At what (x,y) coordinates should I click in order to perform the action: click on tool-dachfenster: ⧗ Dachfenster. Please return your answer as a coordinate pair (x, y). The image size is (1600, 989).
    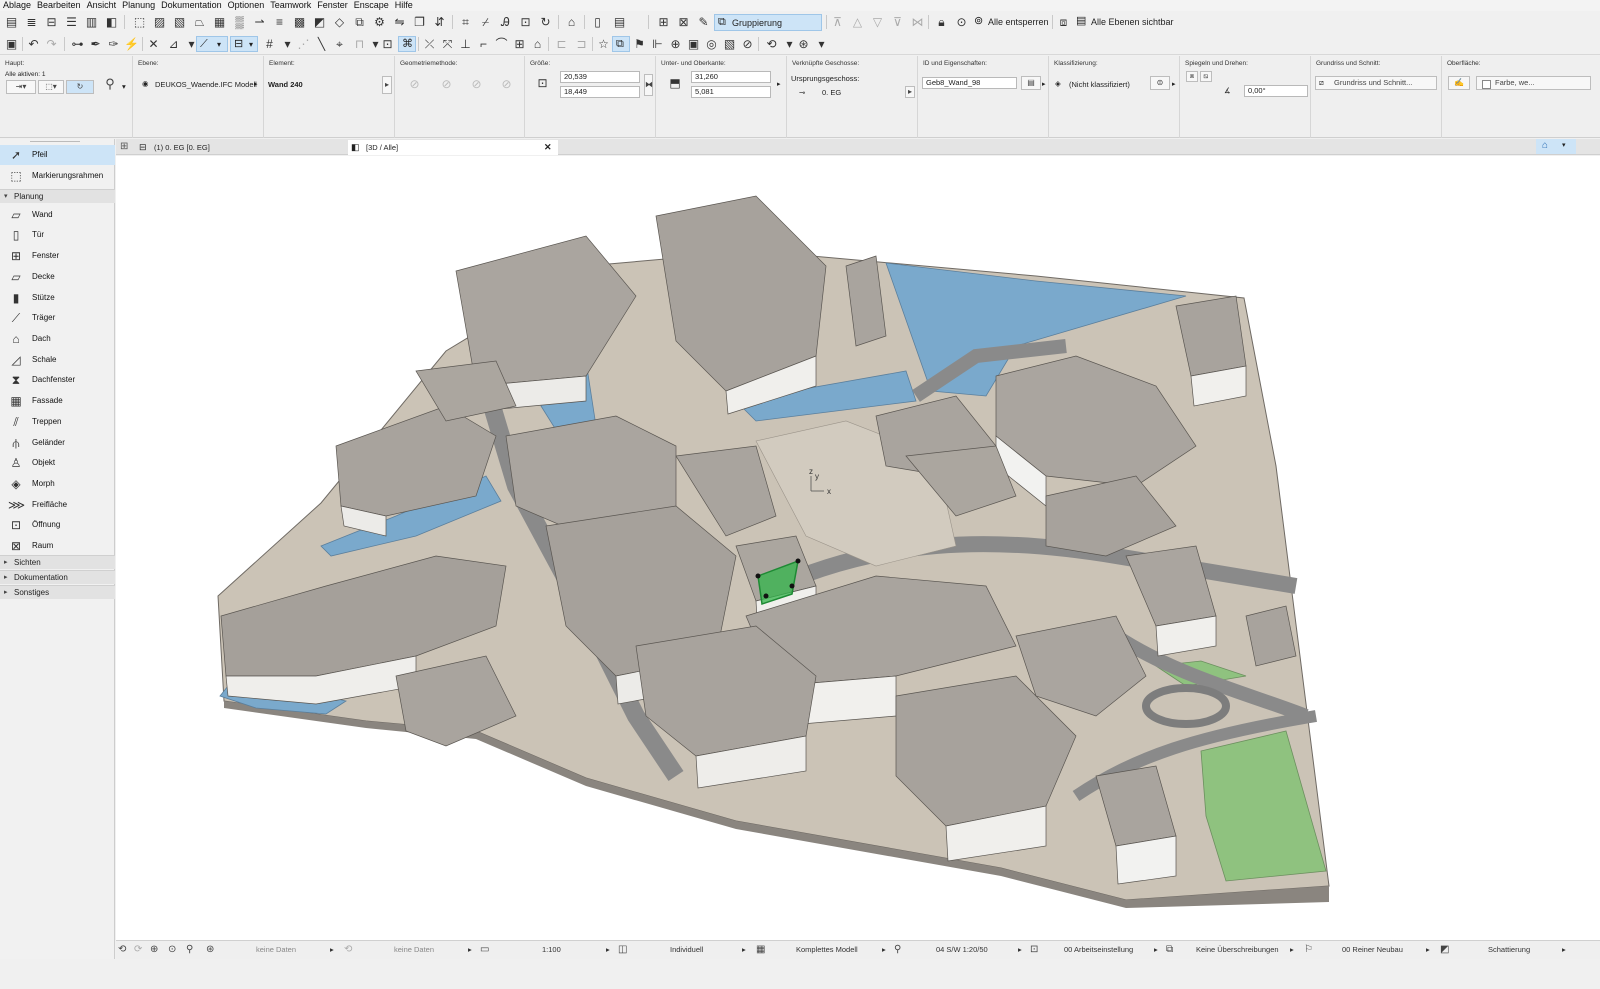
    Looking at the image, I should click on (57, 380).